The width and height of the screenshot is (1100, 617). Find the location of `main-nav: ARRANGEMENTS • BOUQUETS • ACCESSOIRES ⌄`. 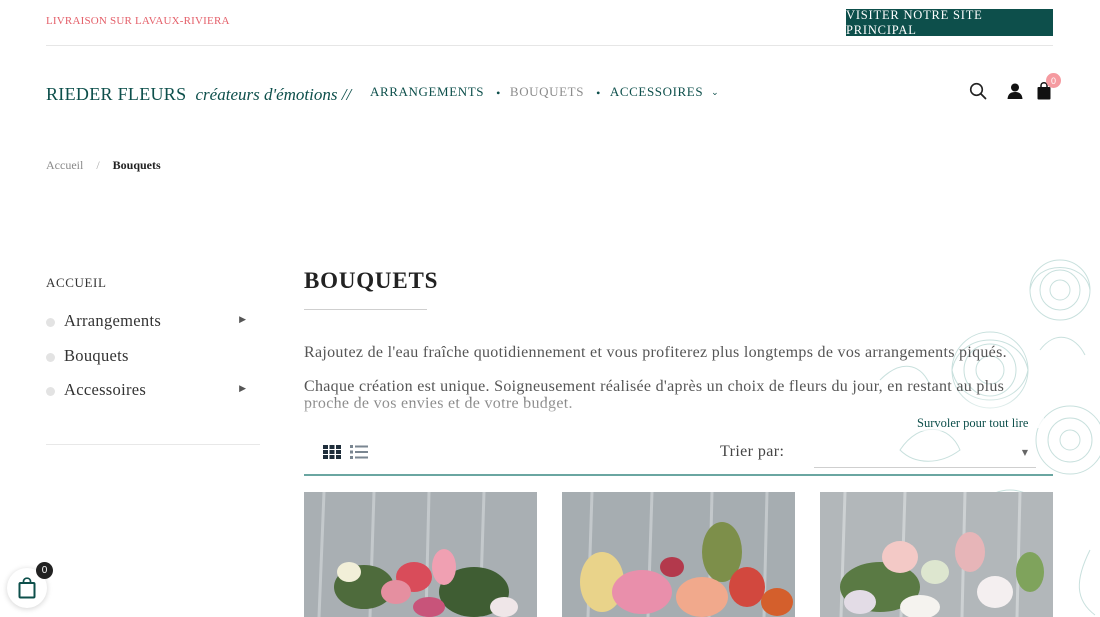

main-nav: ARRANGEMENTS • BOUQUETS • ACCESSOIRES ⌄ is located at coordinates (544, 92).